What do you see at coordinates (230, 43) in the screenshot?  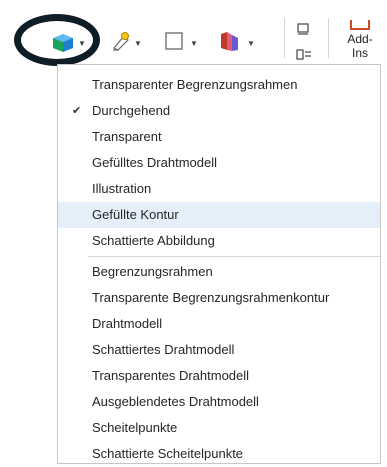 I see `material-icon` at bounding box center [230, 43].